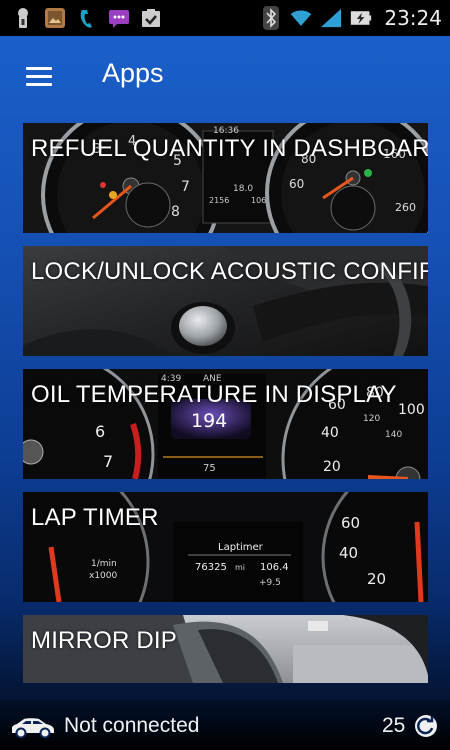 The width and height of the screenshot is (450, 750). What do you see at coordinates (55, 18) in the screenshot?
I see `photo-icon` at bounding box center [55, 18].